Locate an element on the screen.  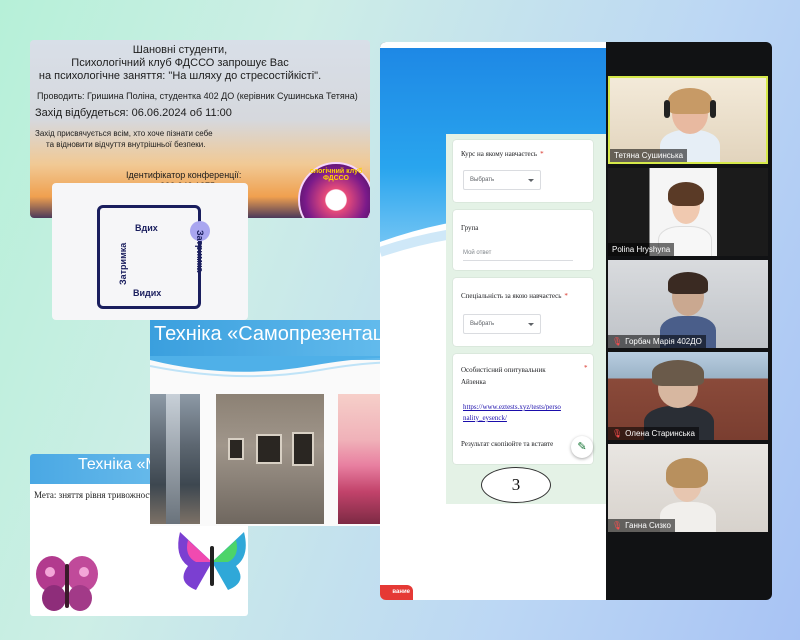
red-tab-label: вание is located at coordinates (396, 592).